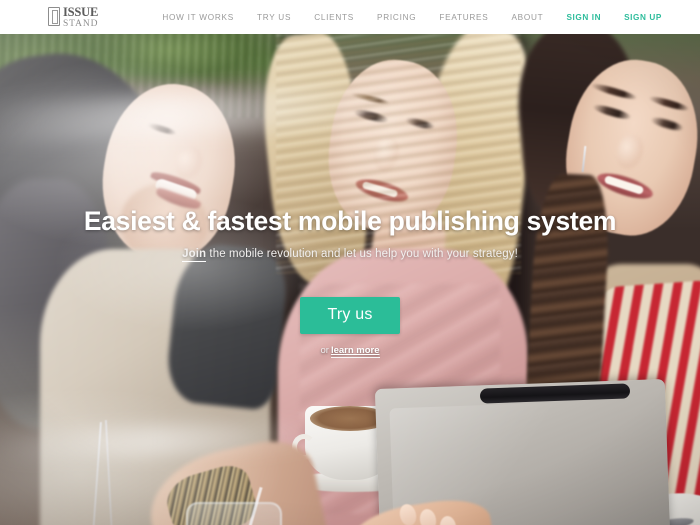 The image size is (700, 525). Describe the element at coordinates (274, 17) in the screenshot. I see `nav-item-try-us: TRY US` at that location.